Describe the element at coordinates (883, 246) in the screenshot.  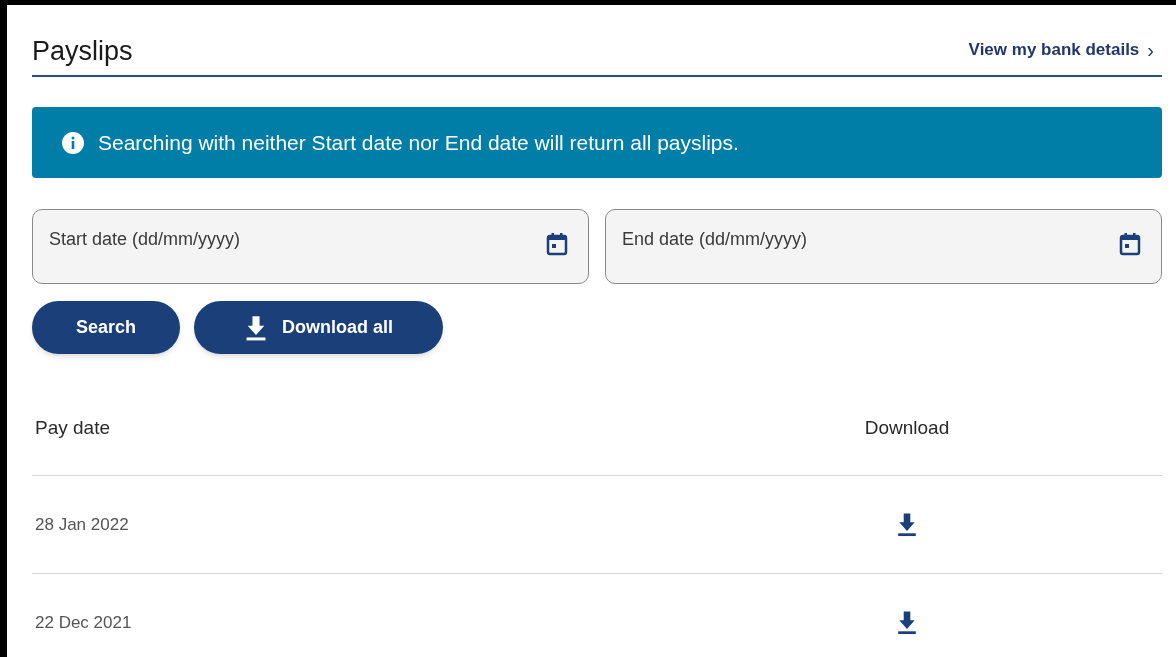
I see `date-field: End date (dd/mm/yyyy)` at that location.